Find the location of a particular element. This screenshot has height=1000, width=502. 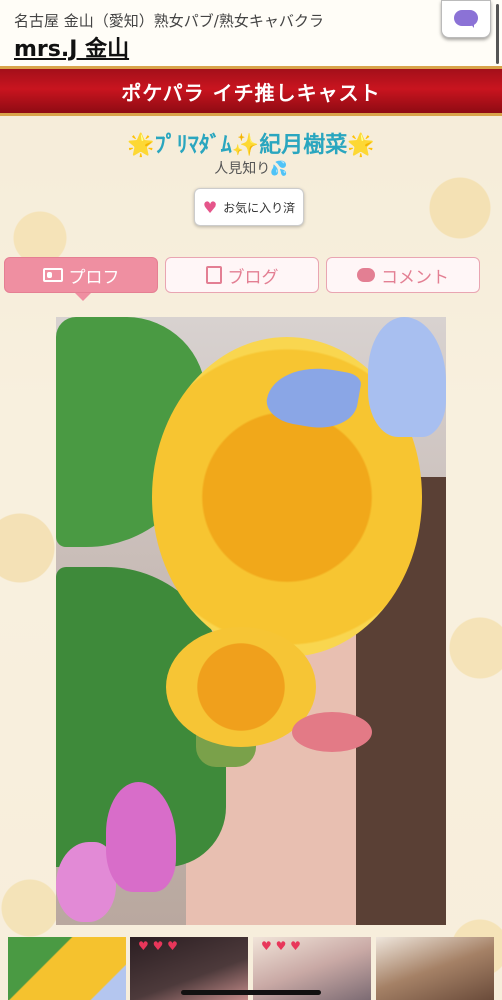

tab-comment: コメント is located at coordinates (403, 275).